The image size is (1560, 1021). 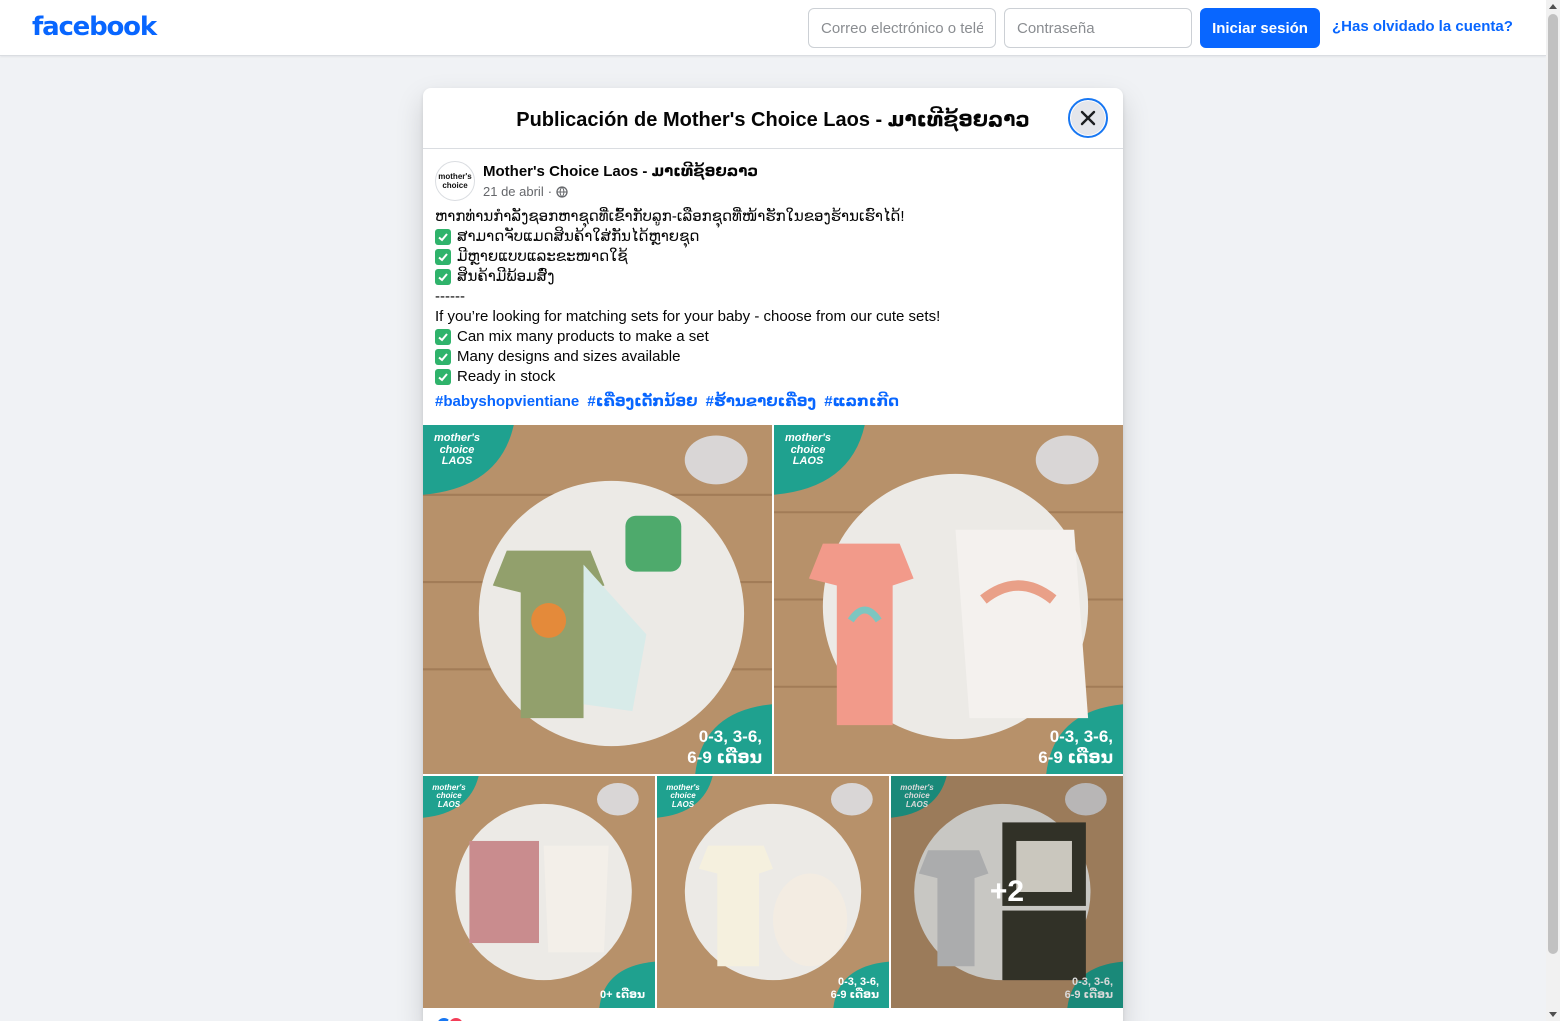 I want to click on post-meta: 21 de abril ·, so click(x=525, y=191).